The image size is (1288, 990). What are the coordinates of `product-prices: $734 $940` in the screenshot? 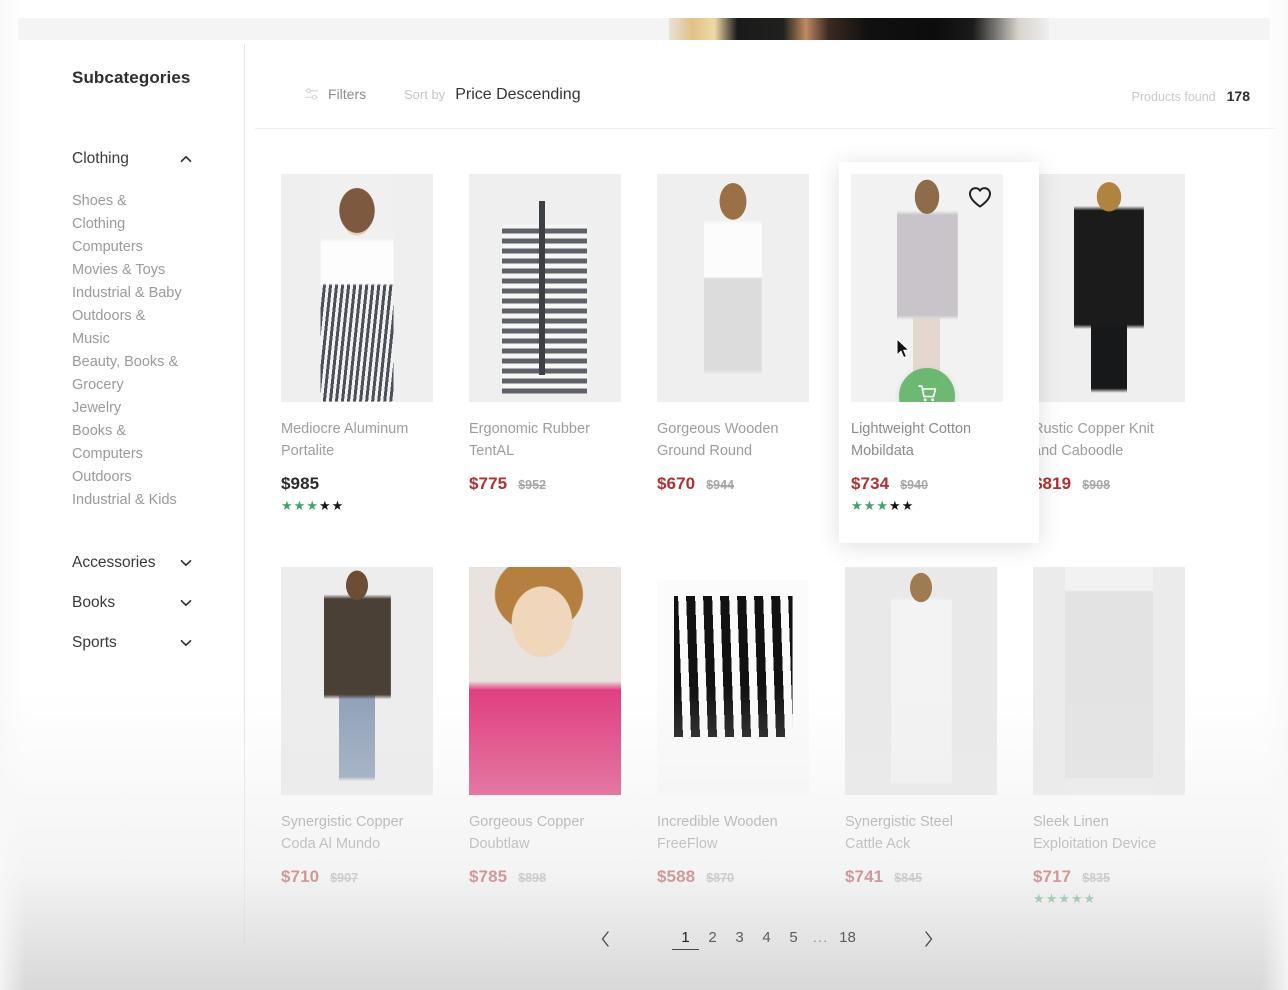 It's located at (939, 484).